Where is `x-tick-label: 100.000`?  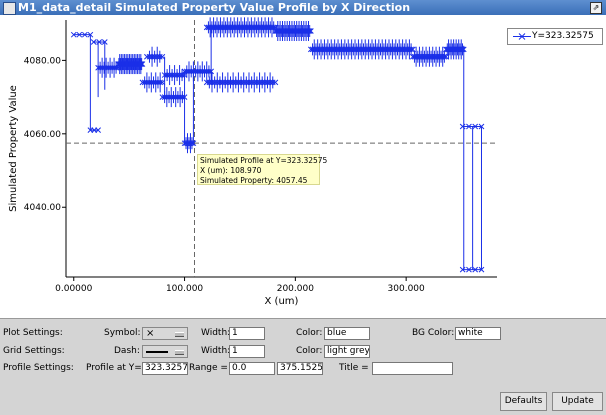 x-tick-label: 100.000 is located at coordinates (184, 289).